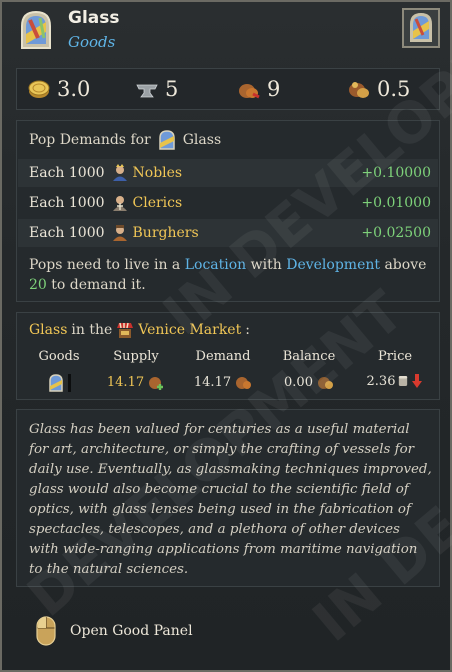 The width and height of the screenshot is (452, 672). What do you see at coordinates (105, 265) in the screenshot?
I see `note-text: Pops need to live in a` at bounding box center [105, 265].